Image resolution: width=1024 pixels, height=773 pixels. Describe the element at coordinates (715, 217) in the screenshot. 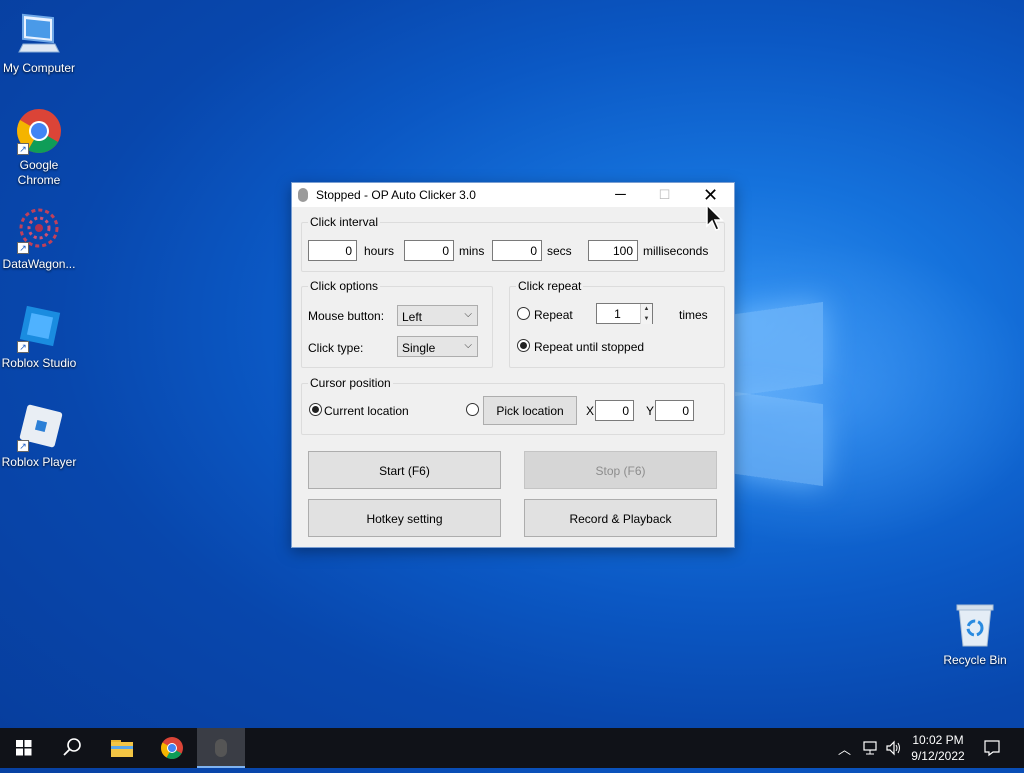

I see `mouse-pointer-icon` at that location.